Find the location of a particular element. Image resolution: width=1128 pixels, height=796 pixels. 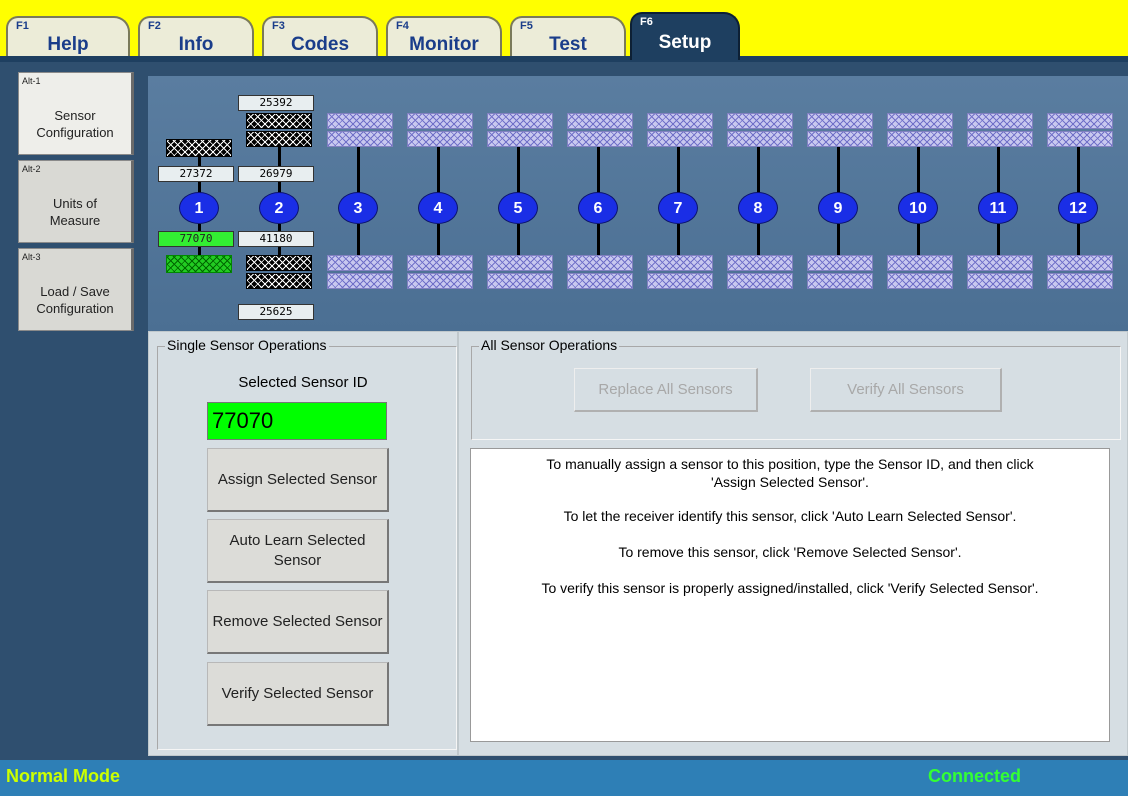

tab-info: F2 Info is located at coordinates (196, 37).